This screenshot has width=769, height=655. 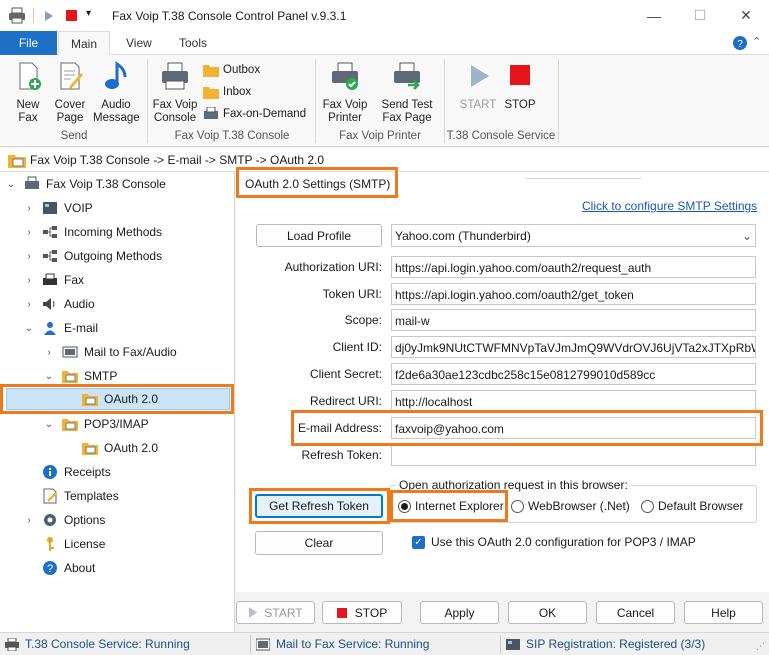 I want to click on service-start-button: START, so click(x=478, y=86).